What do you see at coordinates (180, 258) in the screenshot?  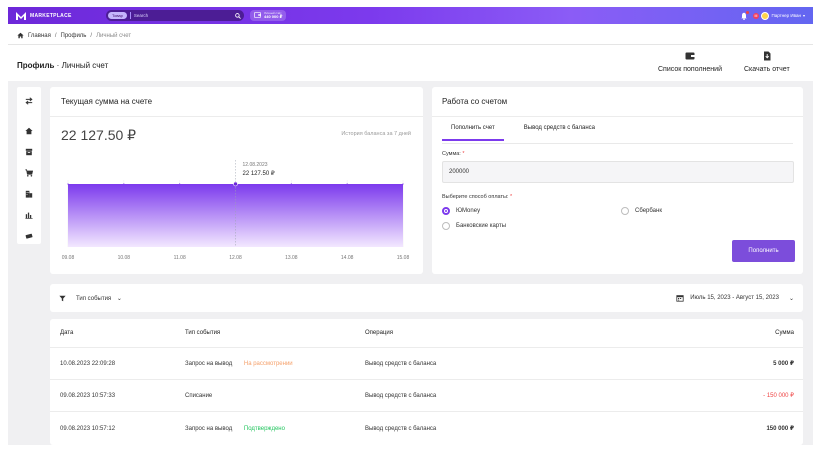 I see `x-tick-label: 11.08` at bounding box center [180, 258].